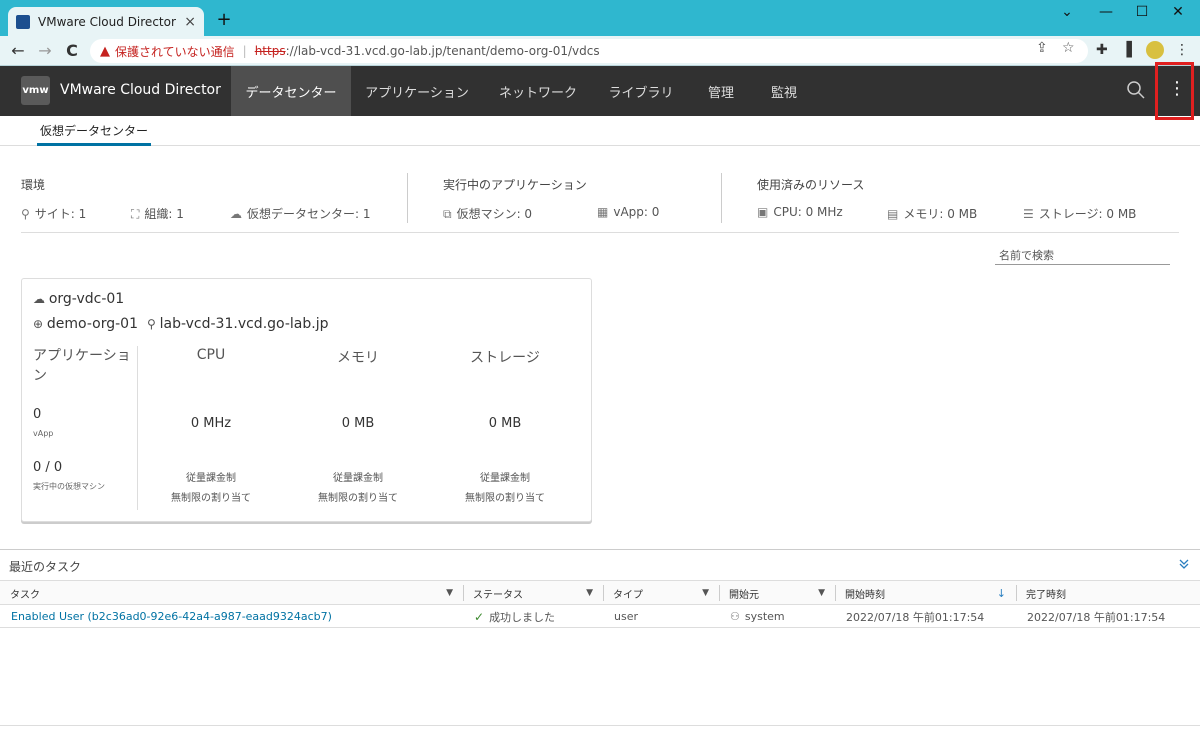 This screenshot has height=730, width=1200. Describe the element at coordinates (224, 19) in the screenshot. I see `new-tab-button: +` at that location.